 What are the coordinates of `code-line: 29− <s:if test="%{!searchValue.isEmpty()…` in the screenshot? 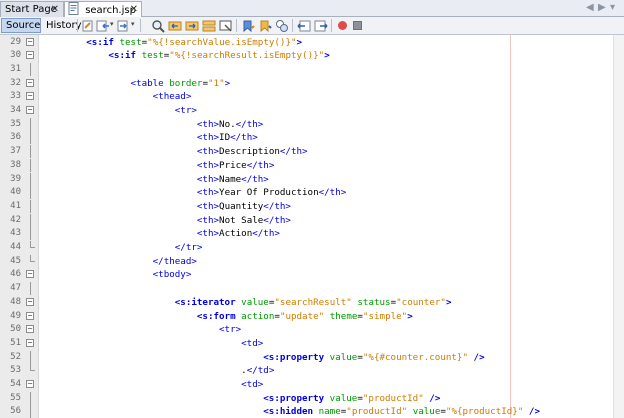 It's located at (306, 42).